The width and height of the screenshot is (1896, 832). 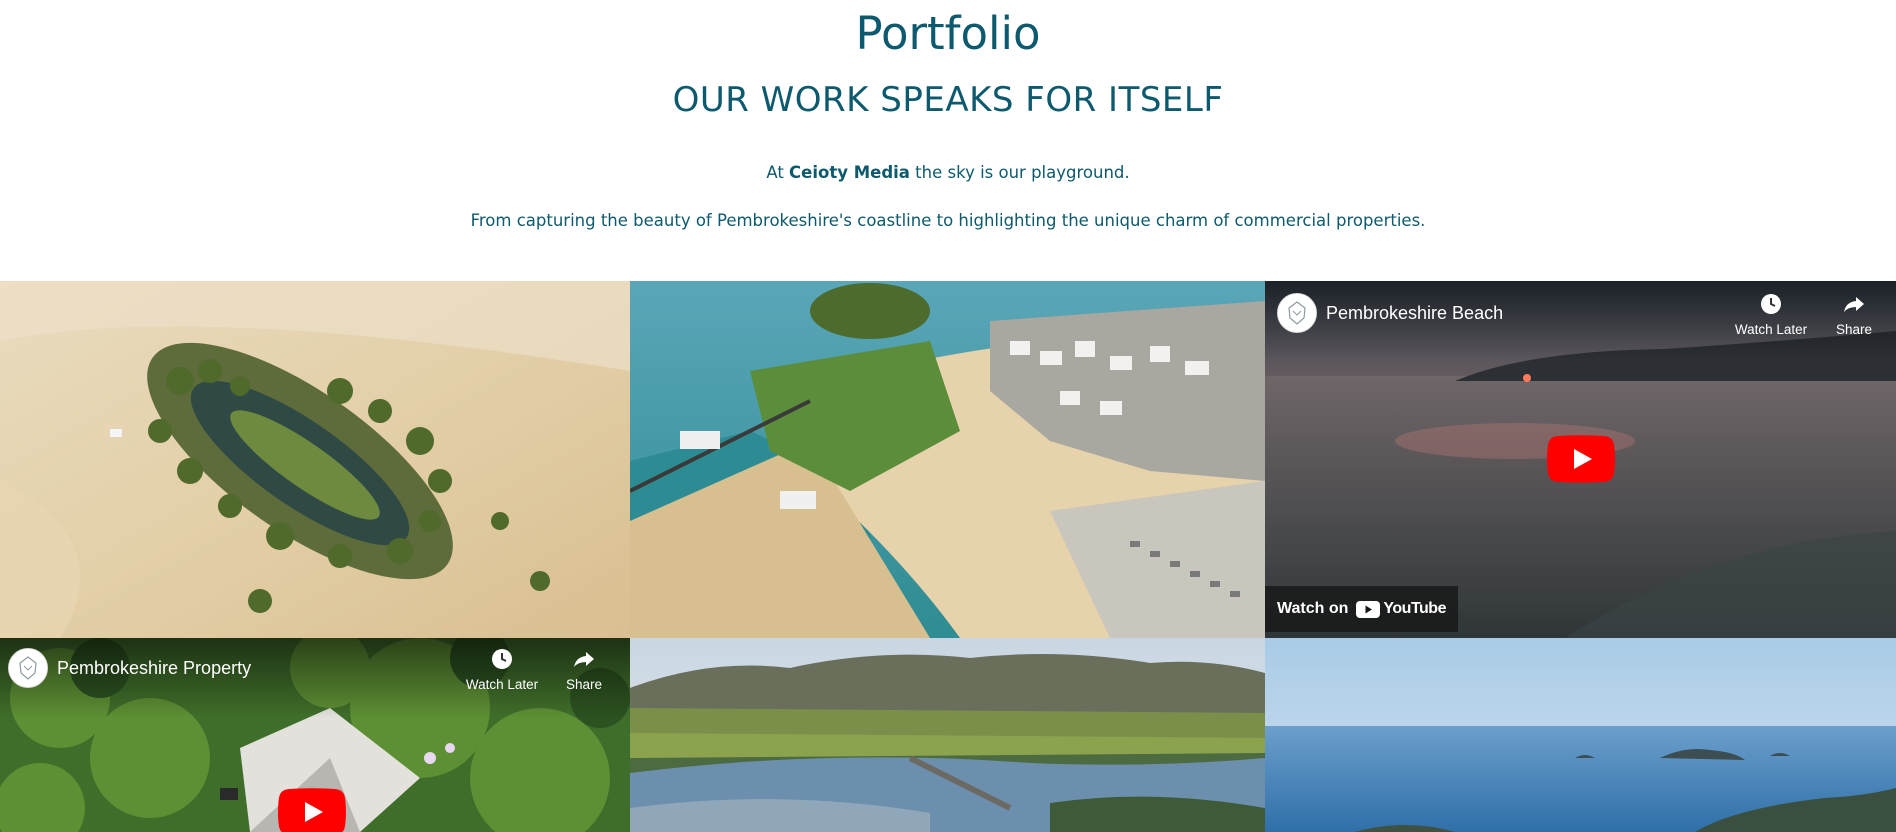 What do you see at coordinates (1414, 313) in the screenshot?
I see `video-title: Pembrokeshire Beach` at bounding box center [1414, 313].